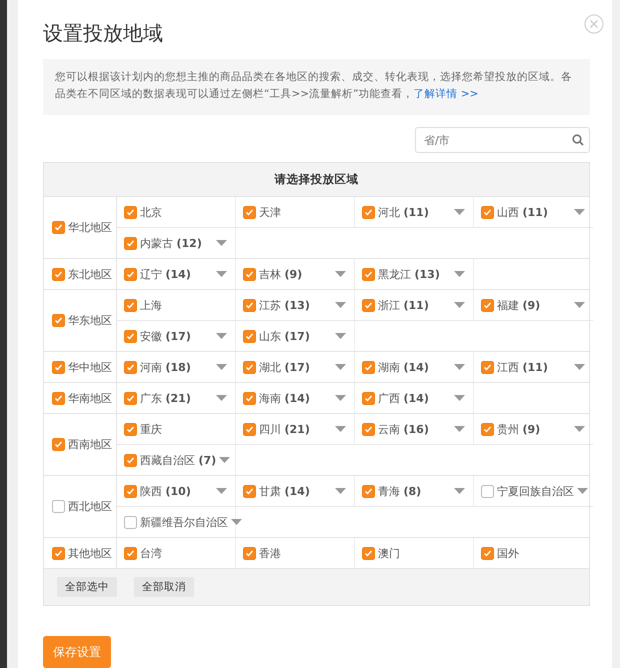  I want to click on province-label: 云南 (16), so click(404, 429).